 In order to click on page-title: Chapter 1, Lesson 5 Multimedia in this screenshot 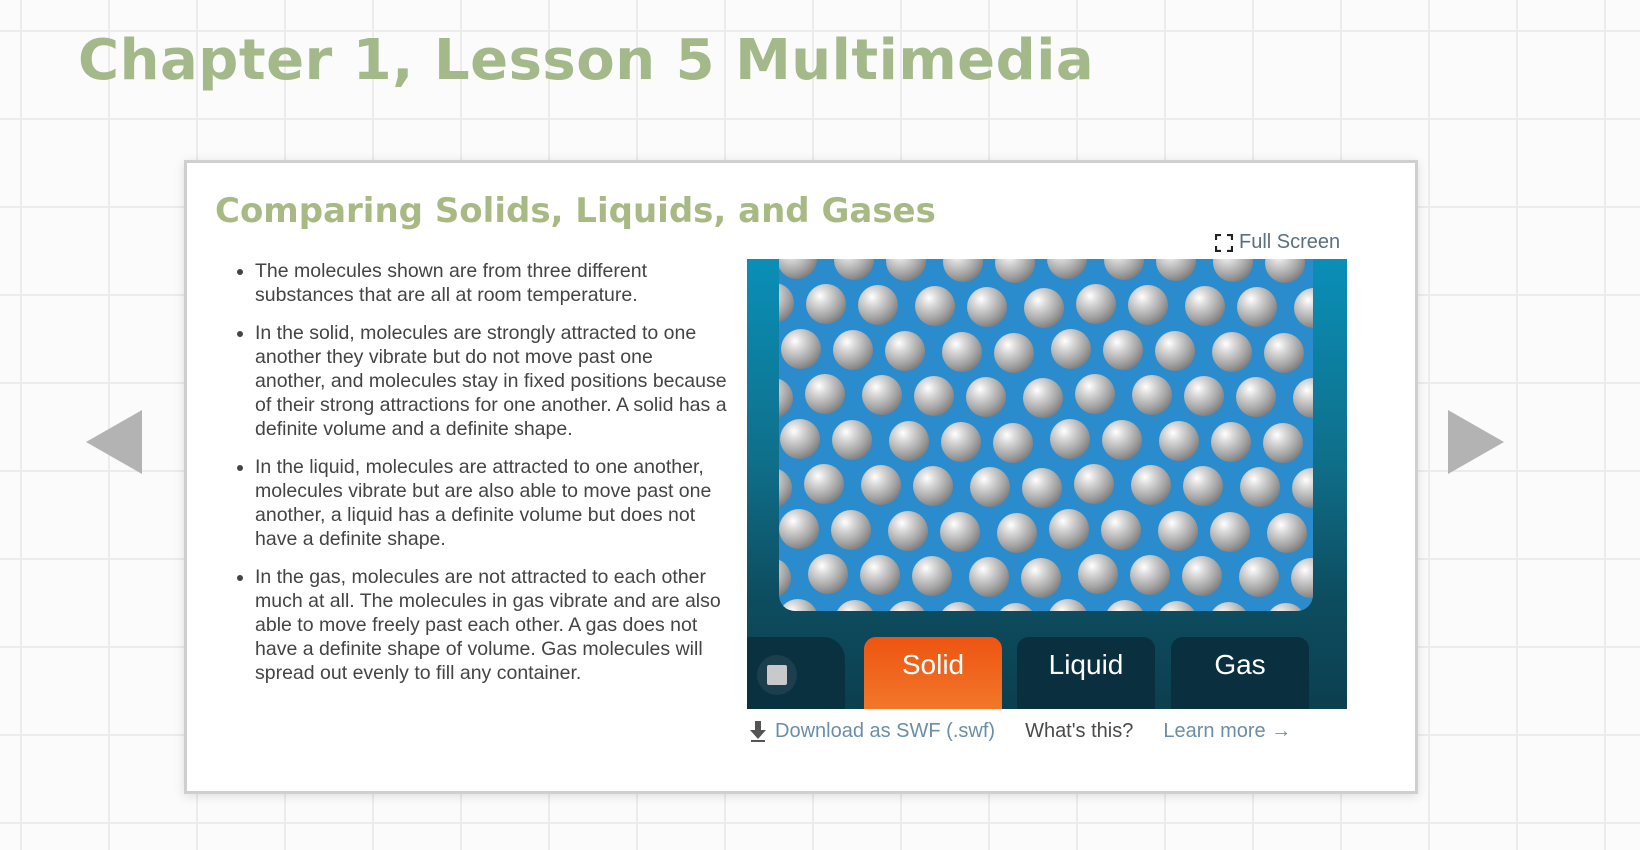, I will do `click(586, 60)`.